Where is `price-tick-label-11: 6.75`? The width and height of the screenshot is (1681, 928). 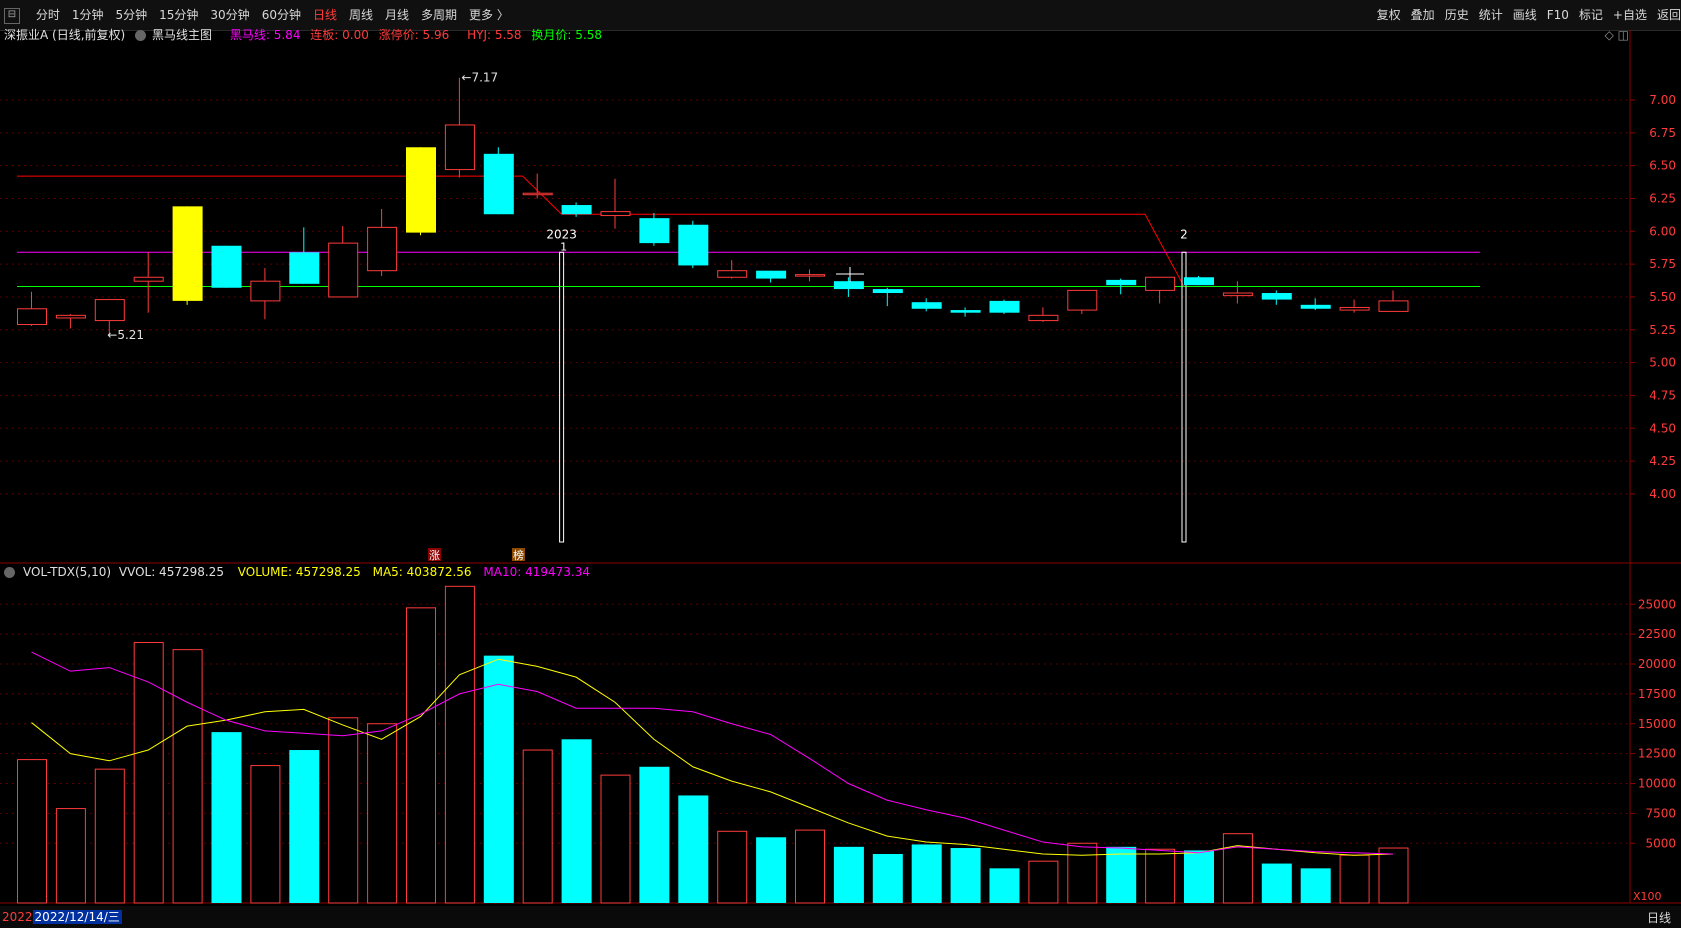 price-tick-label-11: 6.75 is located at coordinates (1662, 133).